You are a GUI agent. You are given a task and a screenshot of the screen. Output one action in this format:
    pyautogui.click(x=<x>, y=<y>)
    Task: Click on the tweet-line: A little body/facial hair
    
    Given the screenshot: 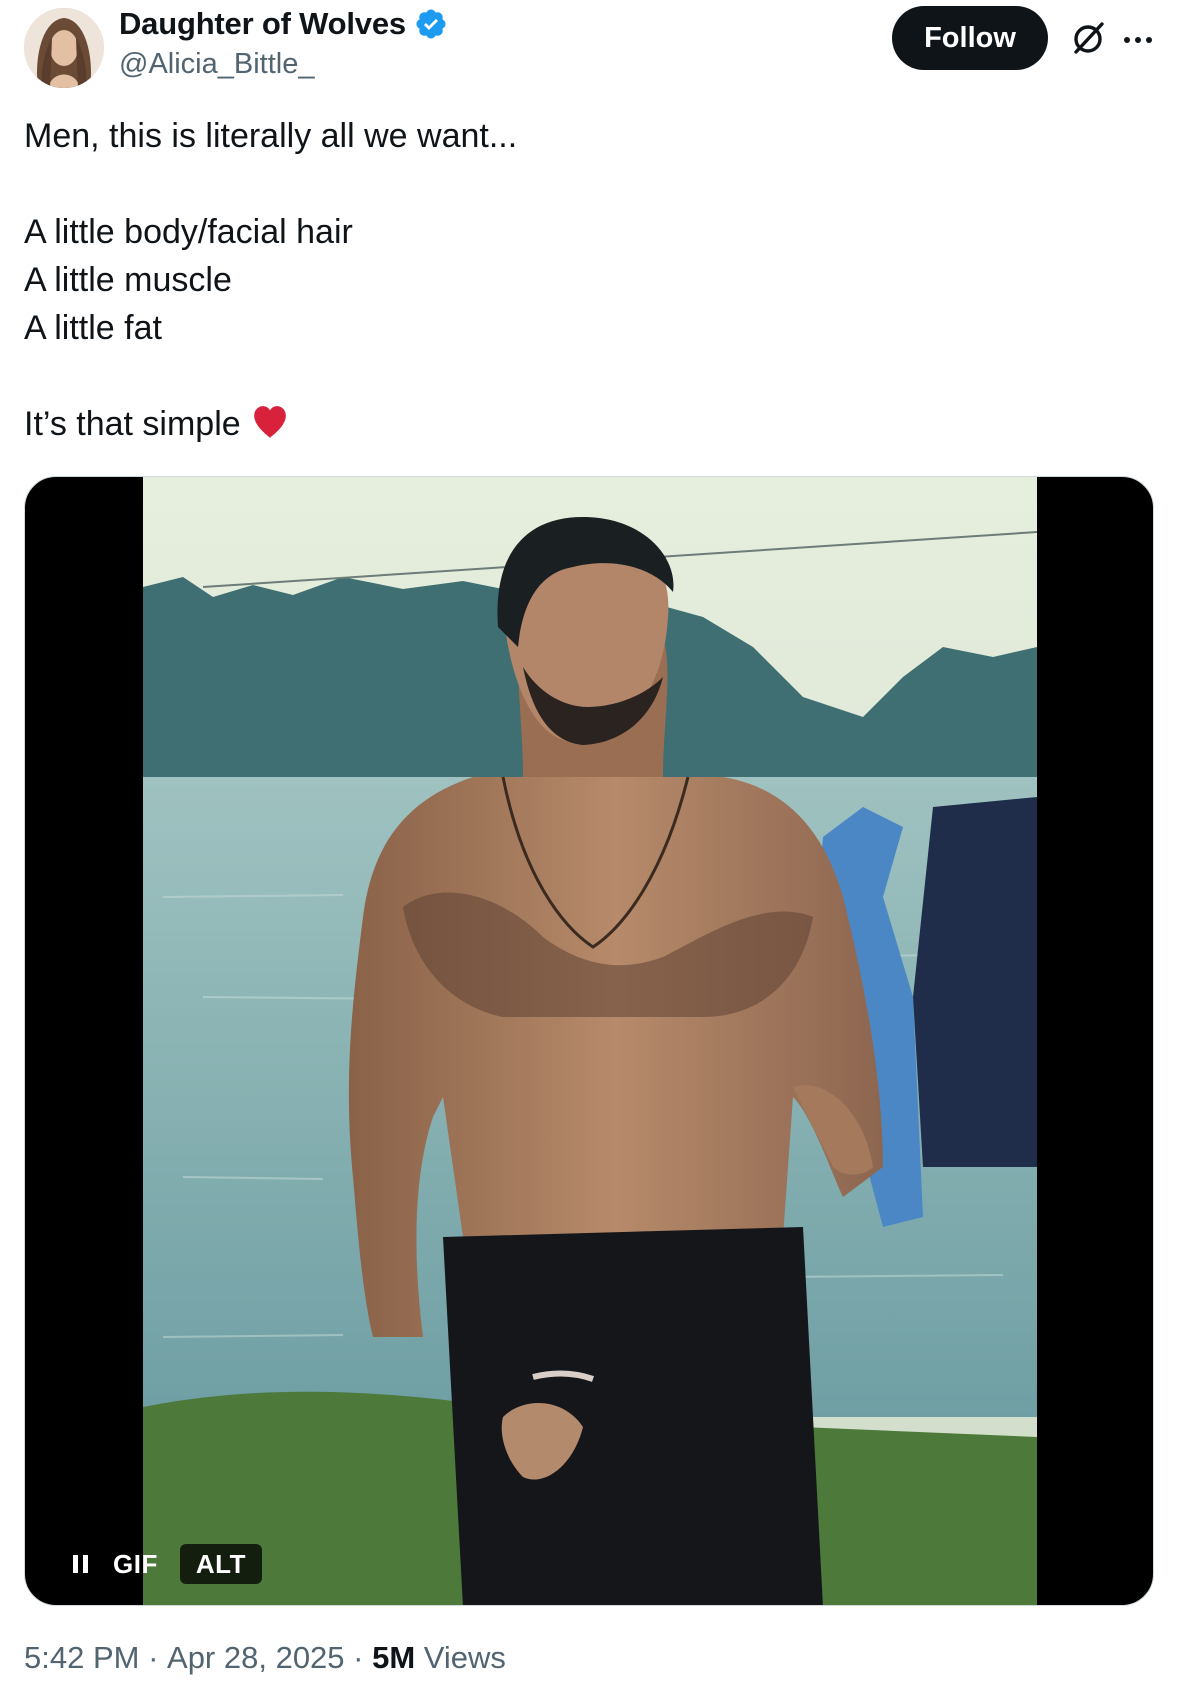 What is the action you would take?
    pyautogui.click(x=188, y=232)
    